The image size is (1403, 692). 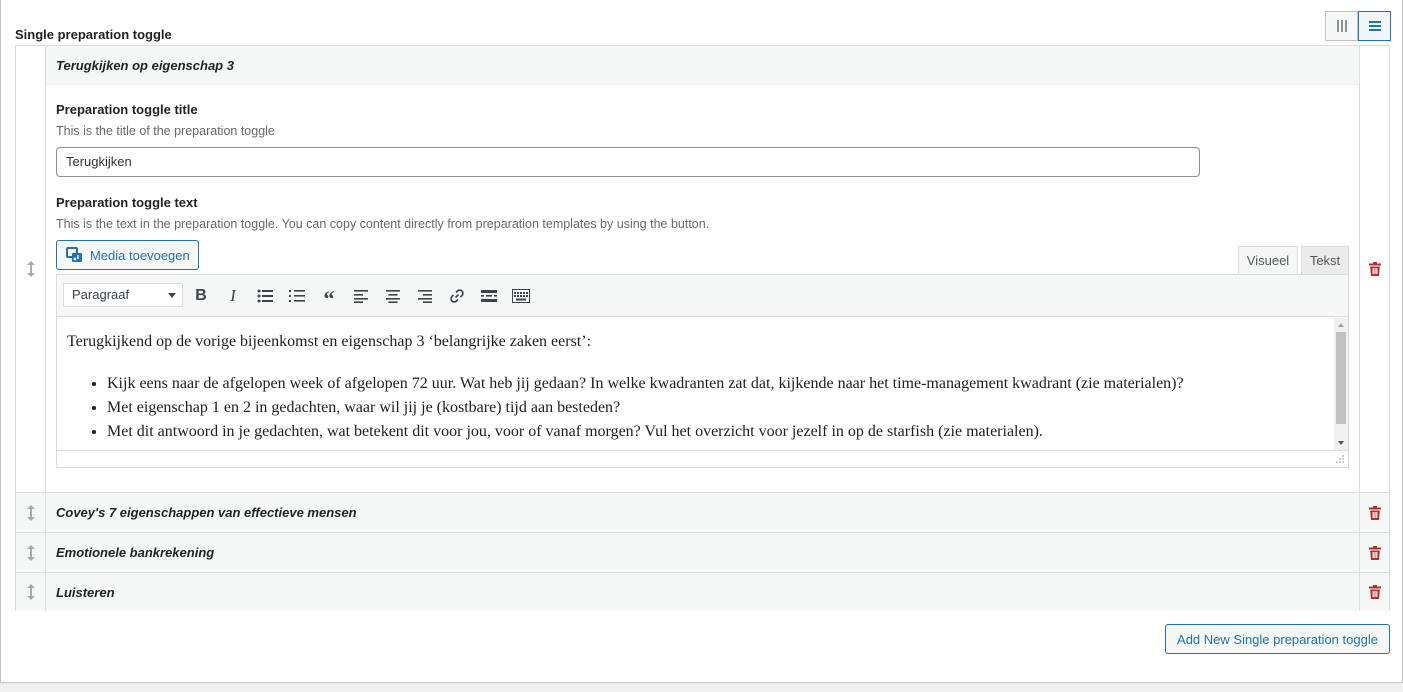 What do you see at coordinates (1325, 260) in the screenshot?
I see `tab-text: Tekst` at bounding box center [1325, 260].